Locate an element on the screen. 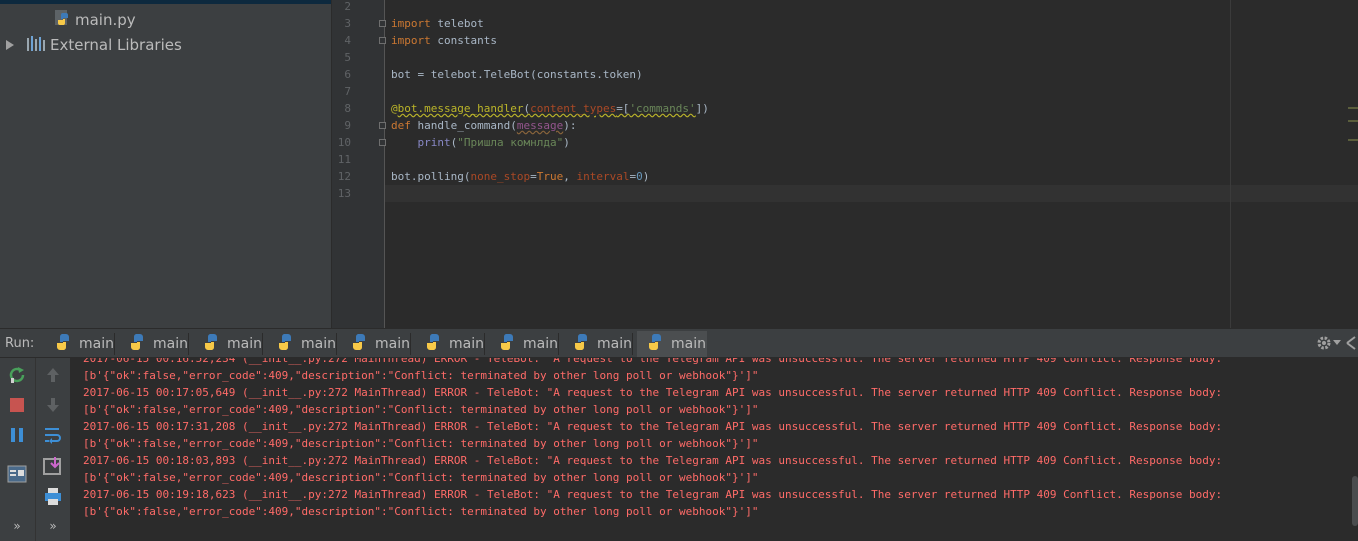 The width and height of the screenshot is (1358, 541). console-scrollbar is located at coordinates (1355, 501).